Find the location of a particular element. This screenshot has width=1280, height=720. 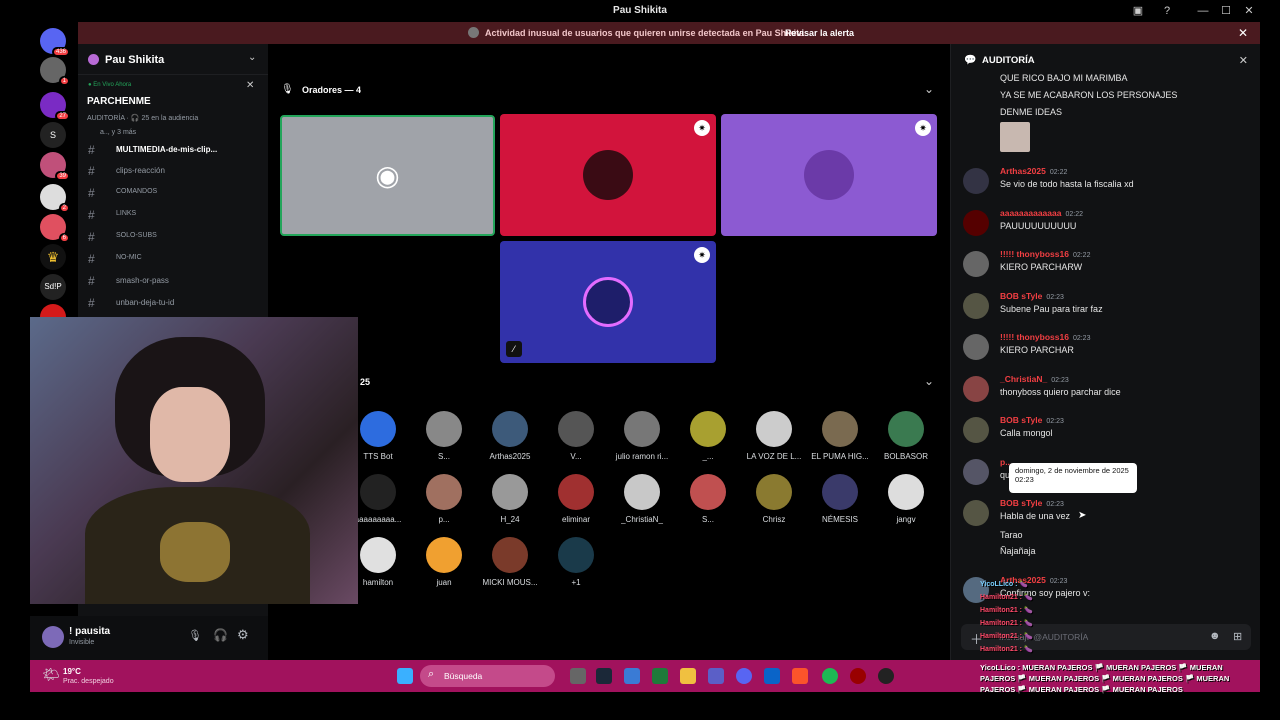

dm-home-icon: 436 is located at coordinates (55, 42).